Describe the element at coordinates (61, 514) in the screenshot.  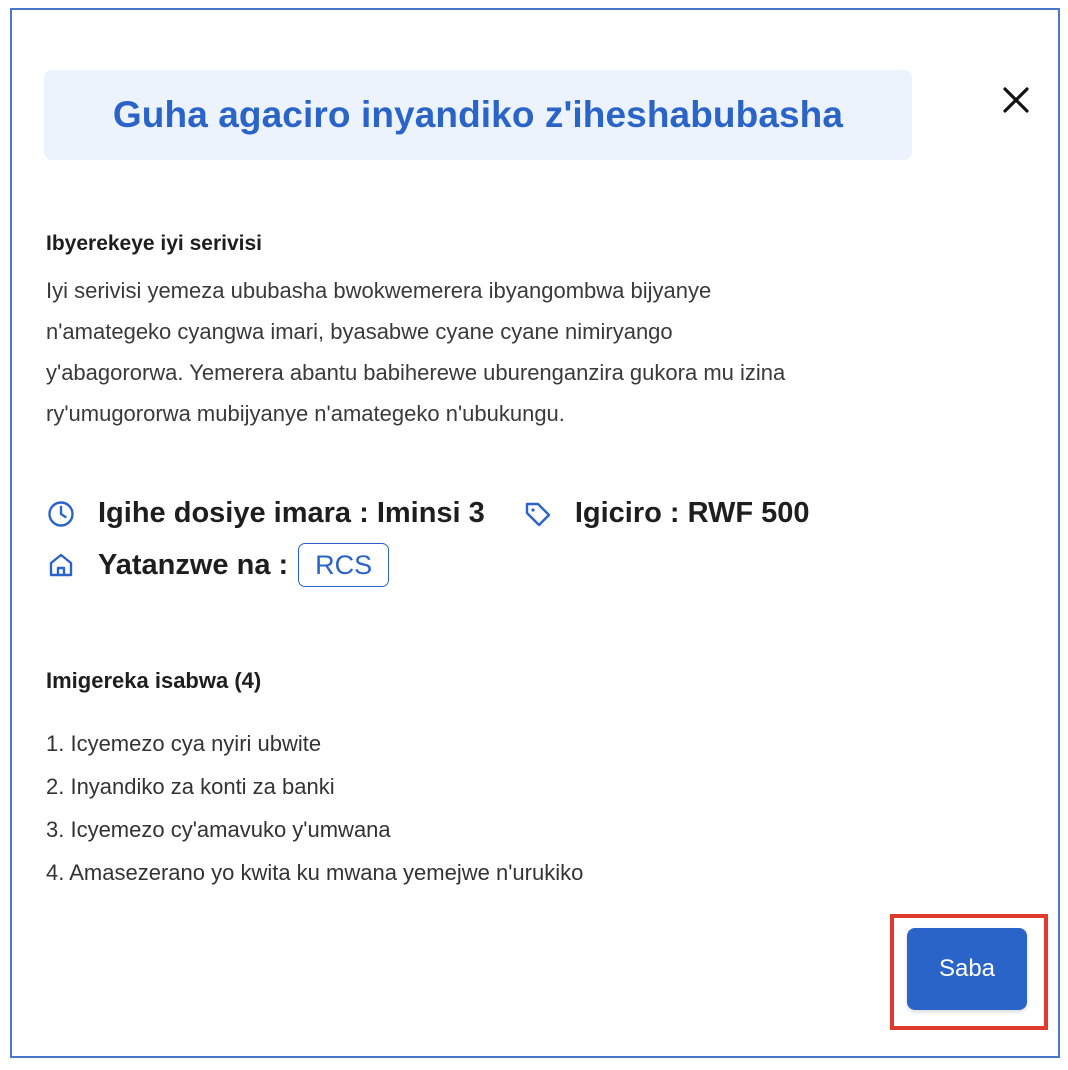
I see `clock-icon` at that location.